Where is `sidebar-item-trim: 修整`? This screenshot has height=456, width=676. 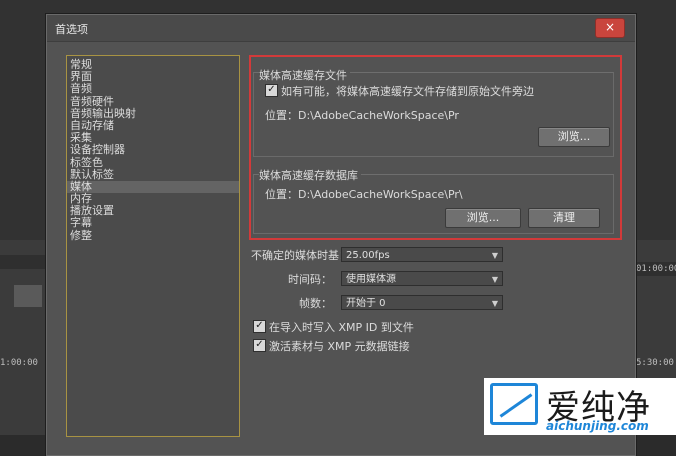 sidebar-item-trim: 修整 is located at coordinates (153, 235).